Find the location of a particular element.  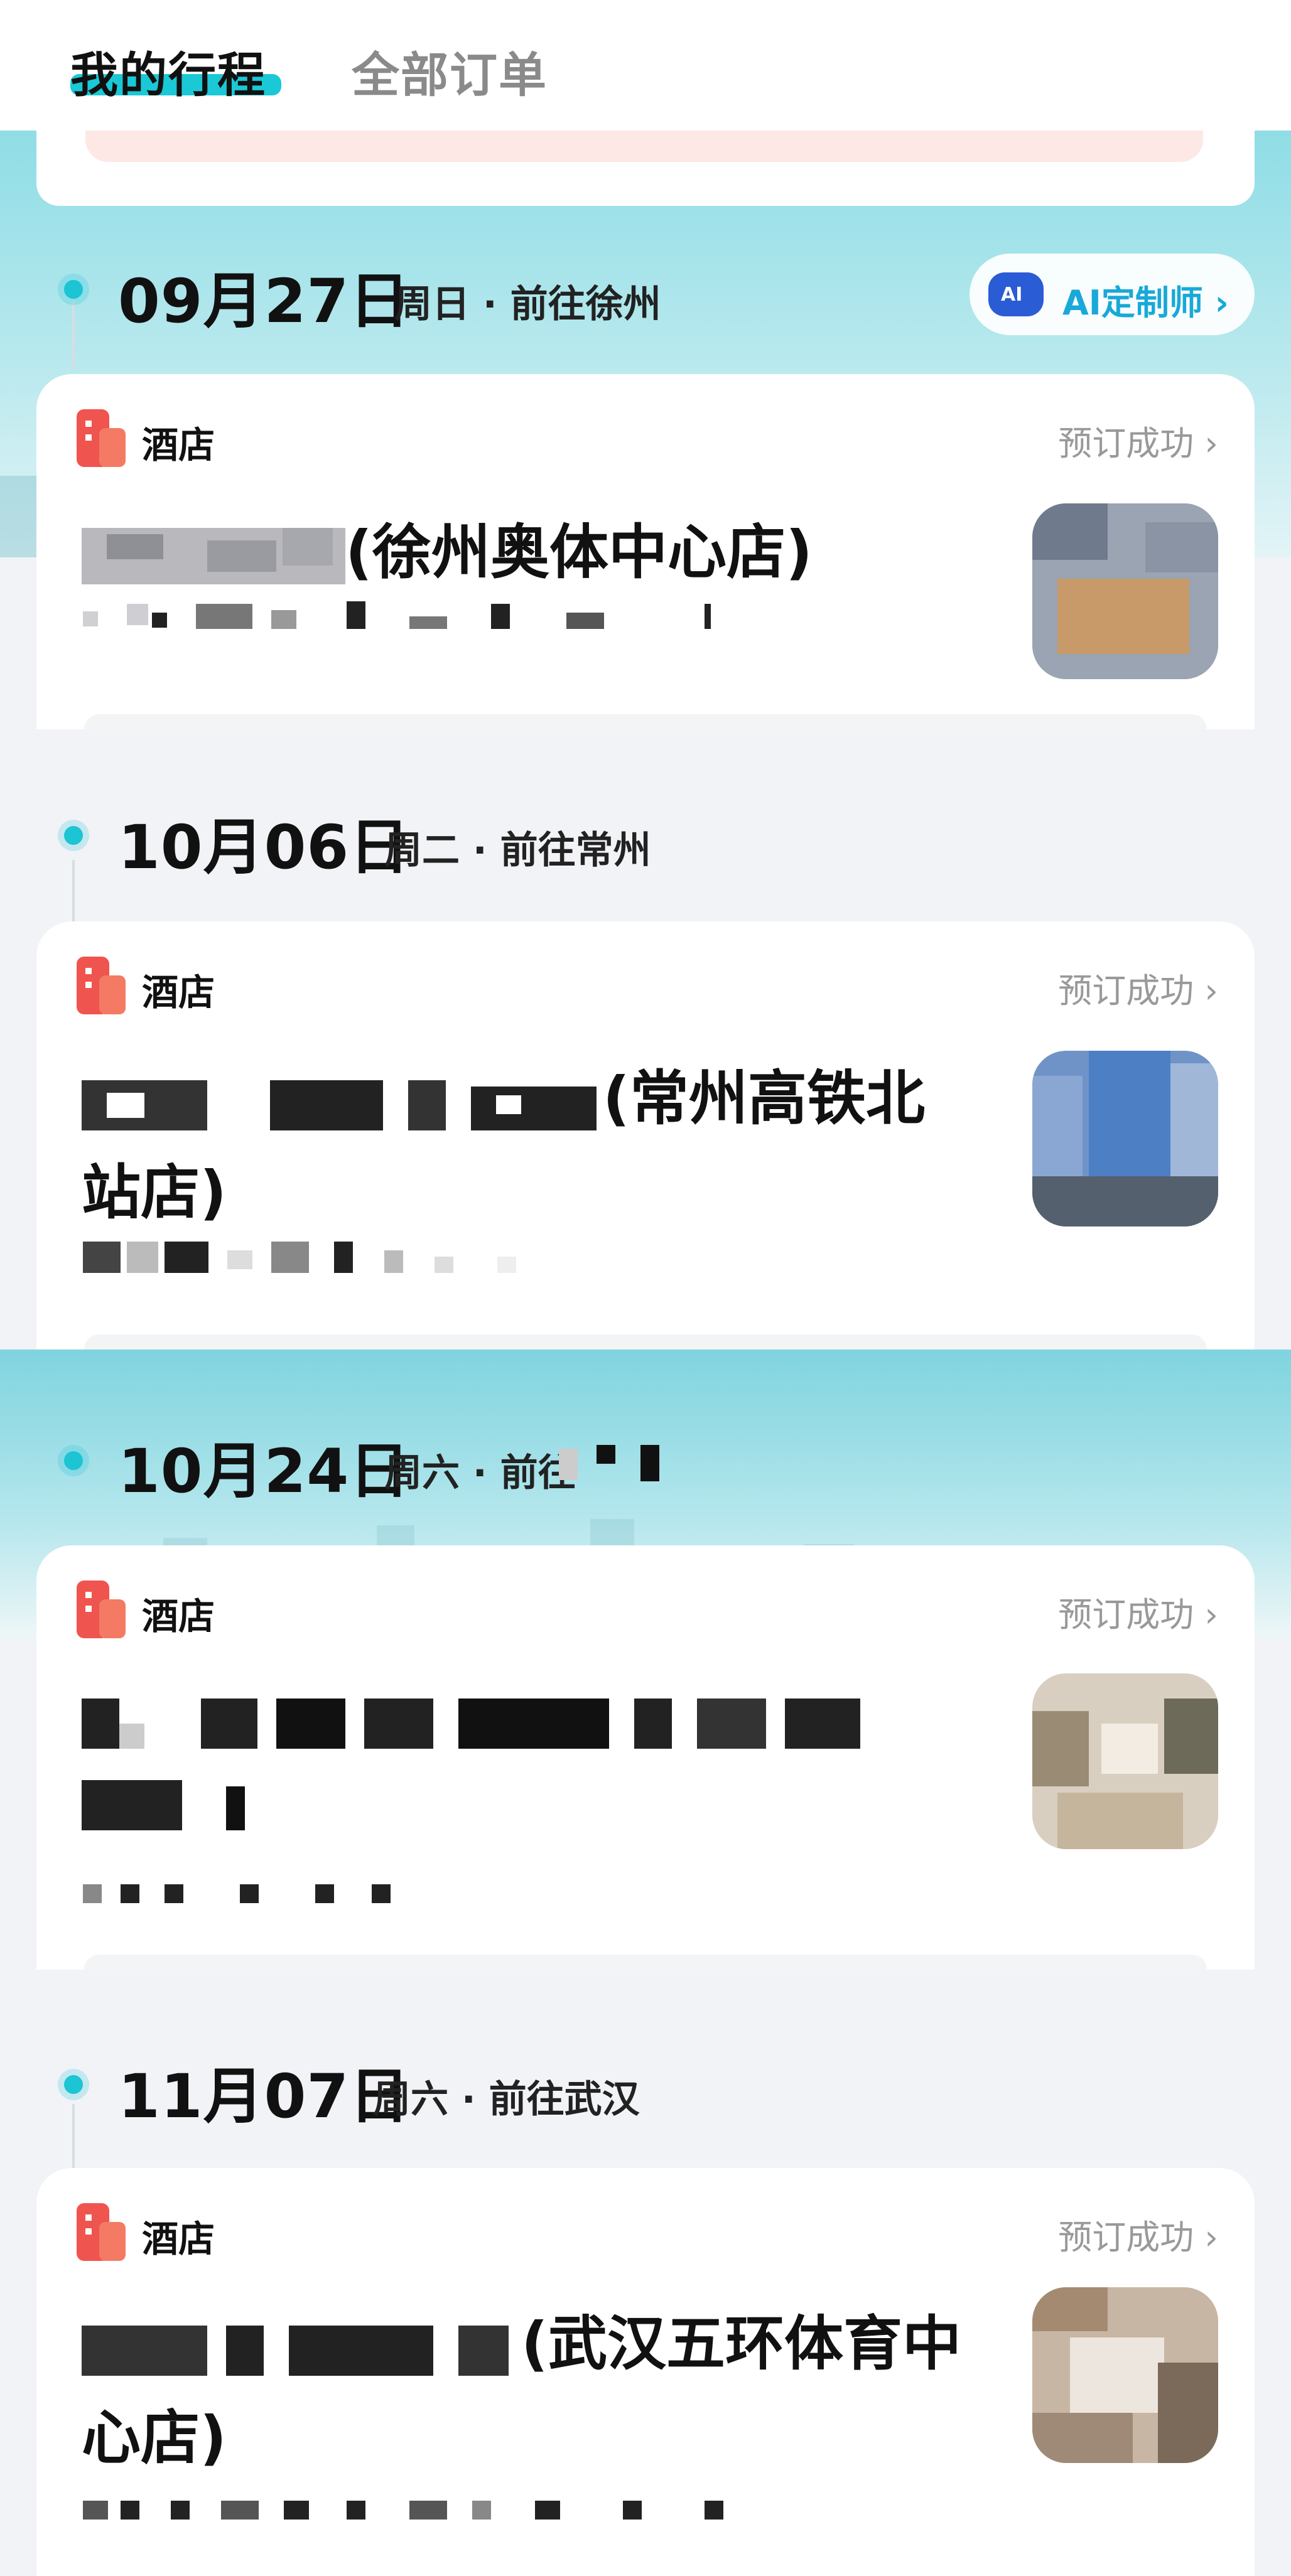

trip-date: 10月24日 is located at coordinates (264, 1471).